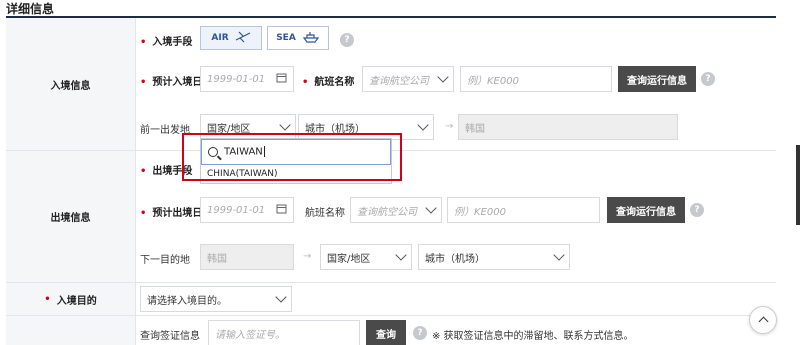 This screenshot has width=800, height=345. Describe the element at coordinates (166, 42) in the screenshot. I see `entry-mode-label: • 入境手段` at that location.